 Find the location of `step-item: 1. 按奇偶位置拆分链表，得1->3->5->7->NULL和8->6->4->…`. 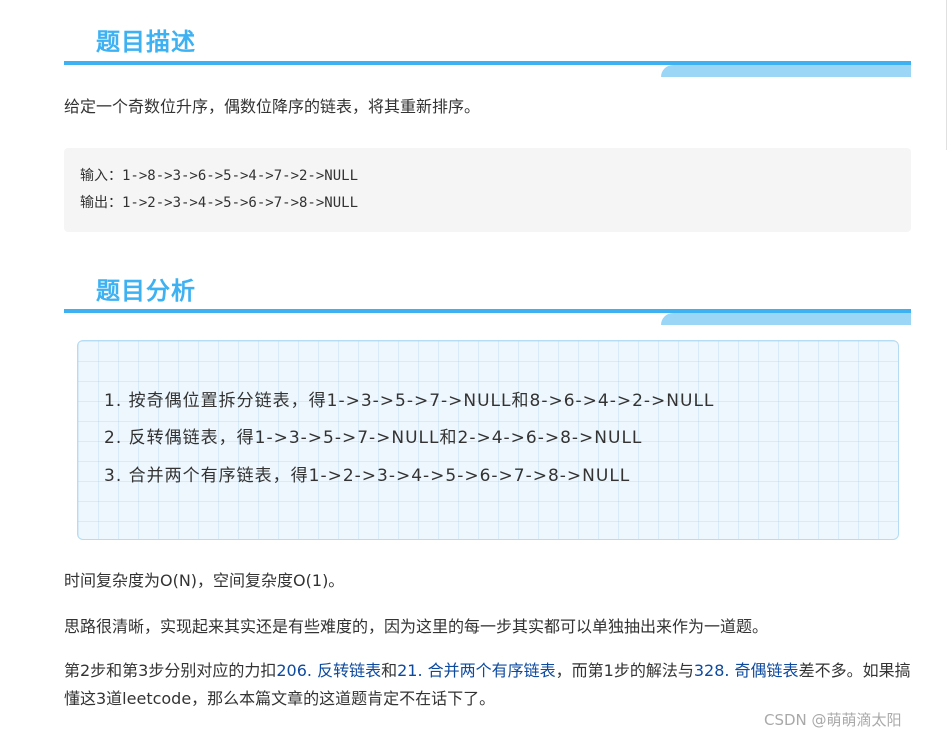

step-item: 1. 按奇偶位置拆分链表，得1->3->5->7->NULL和8->6->4->… is located at coordinates (409, 401).